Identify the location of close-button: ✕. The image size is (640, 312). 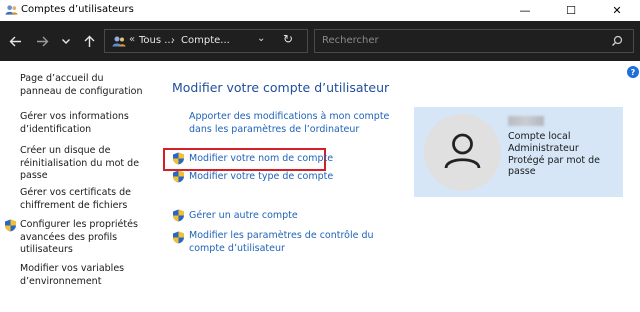
(617, 10).